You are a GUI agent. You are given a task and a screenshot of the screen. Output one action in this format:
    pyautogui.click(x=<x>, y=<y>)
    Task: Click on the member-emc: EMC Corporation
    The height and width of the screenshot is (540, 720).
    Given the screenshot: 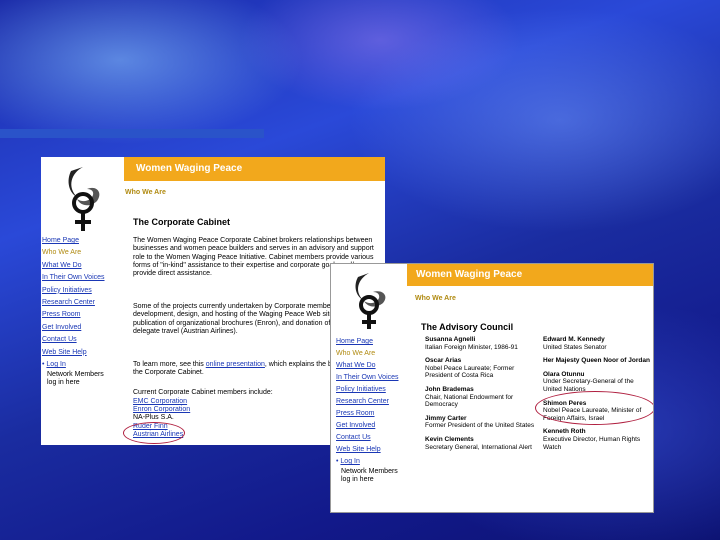 What is the action you would take?
    pyautogui.click(x=161, y=402)
    